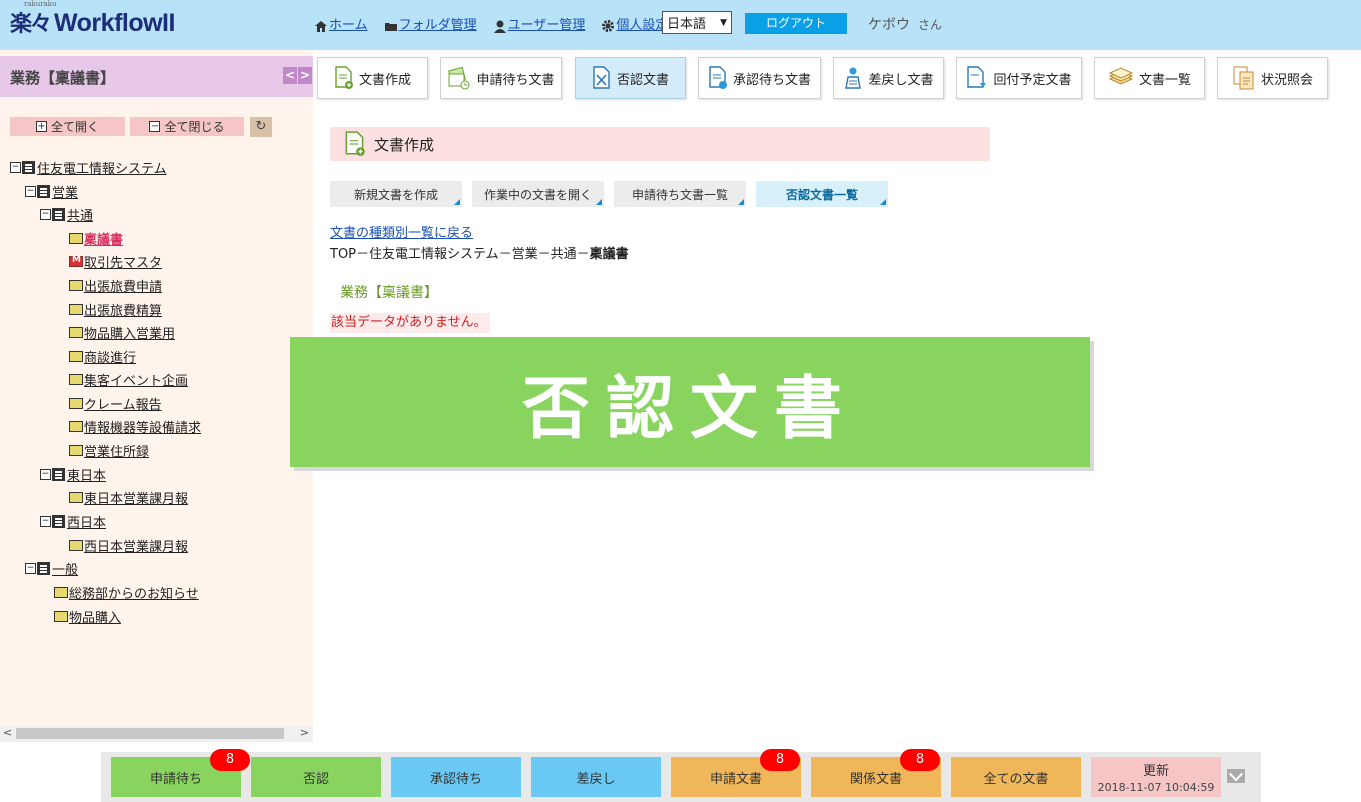  I want to click on subtab-pending-list: 申請待ち文書一覧, so click(680, 194).